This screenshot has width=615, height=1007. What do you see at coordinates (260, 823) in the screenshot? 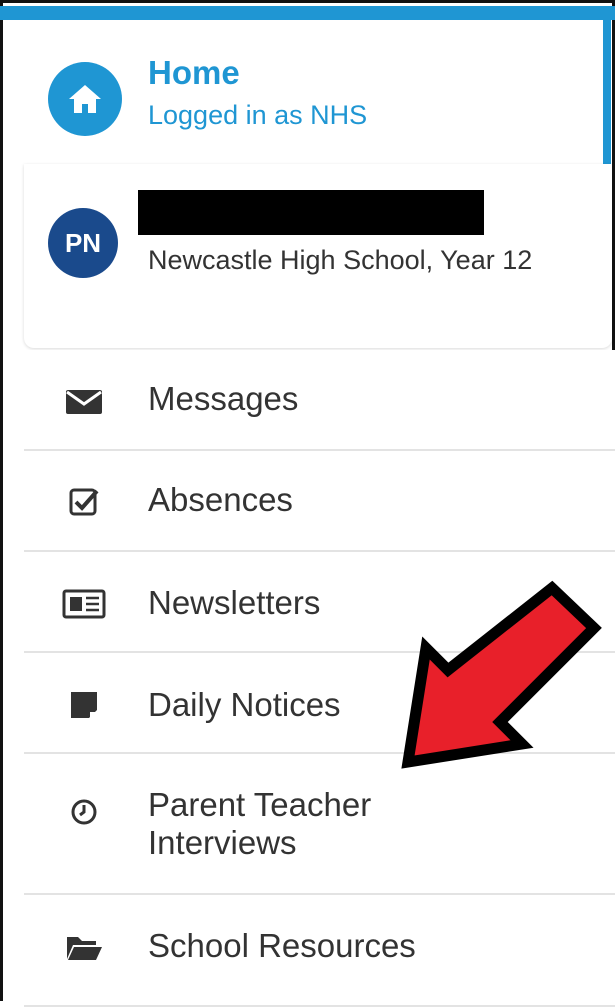
I see `menu-label: Parent Teacher Interviews` at bounding box center [260, 823].